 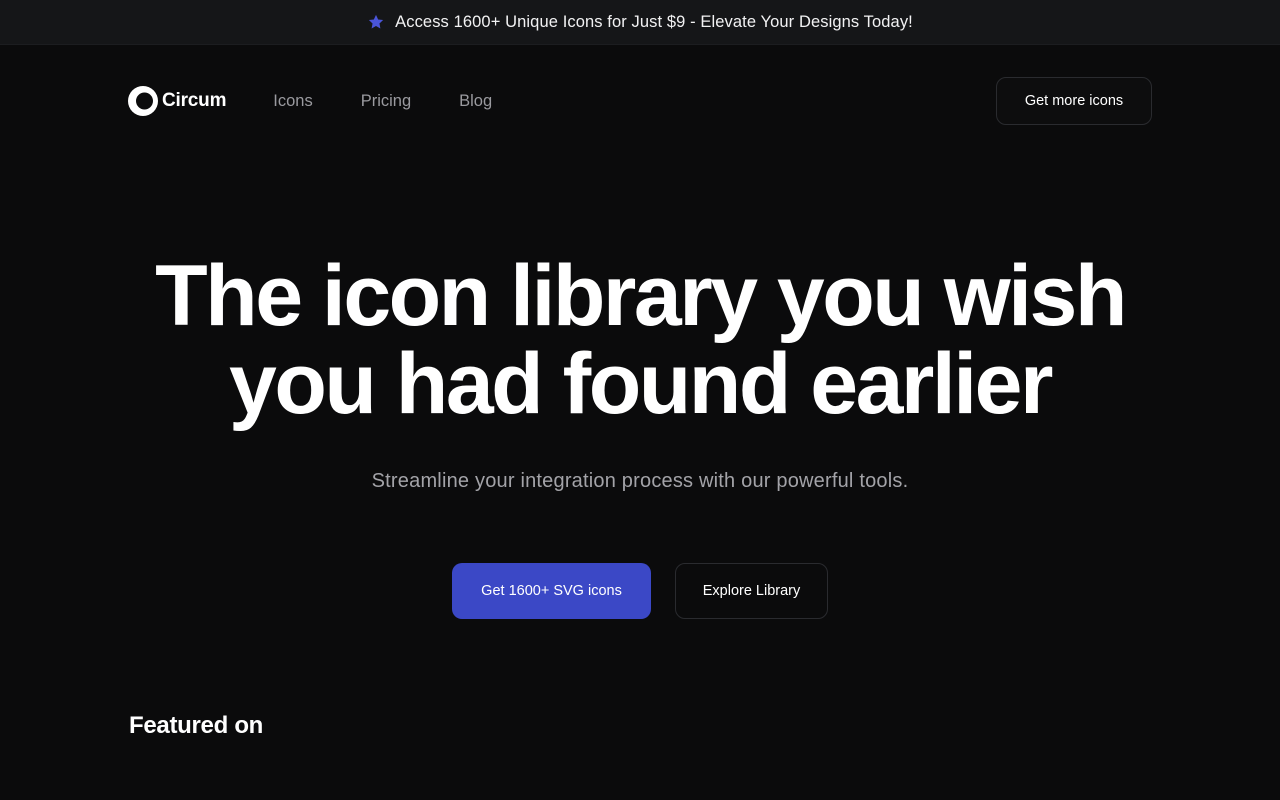 What do you see at coordinates (641, 384) in the screenshot?
I see `hero-title-line-2: you had found earlier` at bounding box center [641, 384].